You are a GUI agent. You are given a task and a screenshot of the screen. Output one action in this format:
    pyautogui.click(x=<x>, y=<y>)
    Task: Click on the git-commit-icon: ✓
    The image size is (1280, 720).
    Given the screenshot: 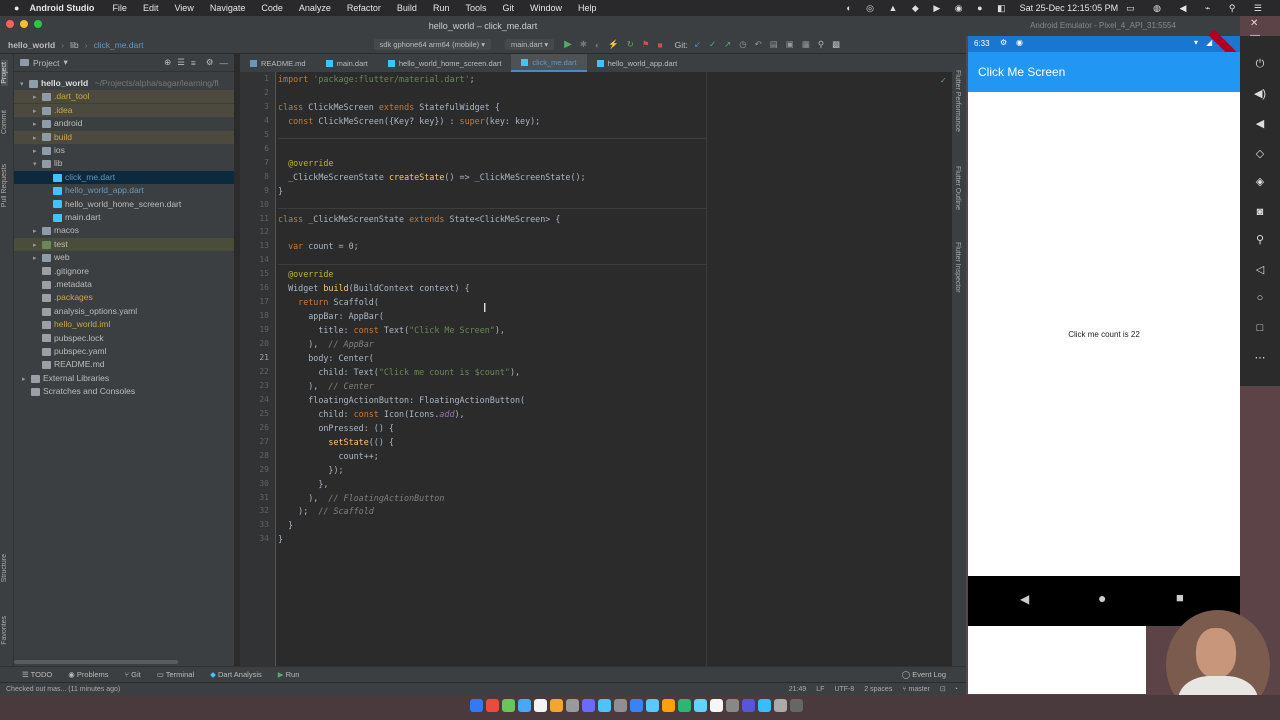 What is the action you would take?
    pyautogui.click(x=712, y=44)
    